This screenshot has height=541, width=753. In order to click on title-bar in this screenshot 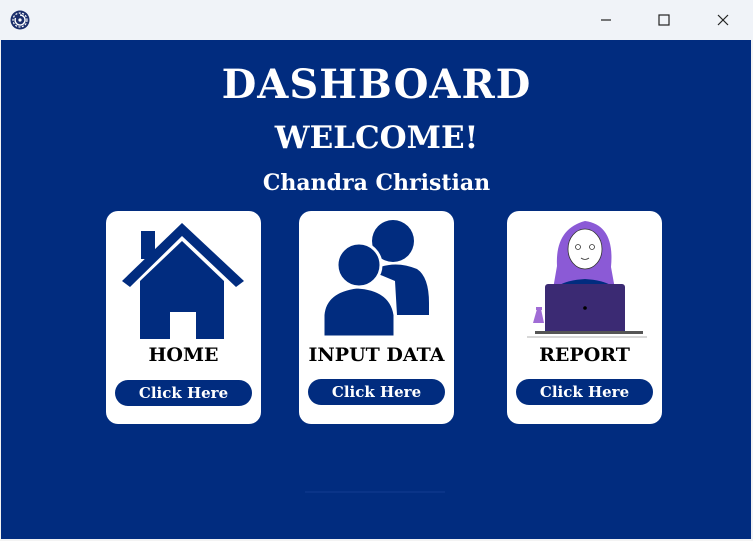, I will do `click(376, 20)`.